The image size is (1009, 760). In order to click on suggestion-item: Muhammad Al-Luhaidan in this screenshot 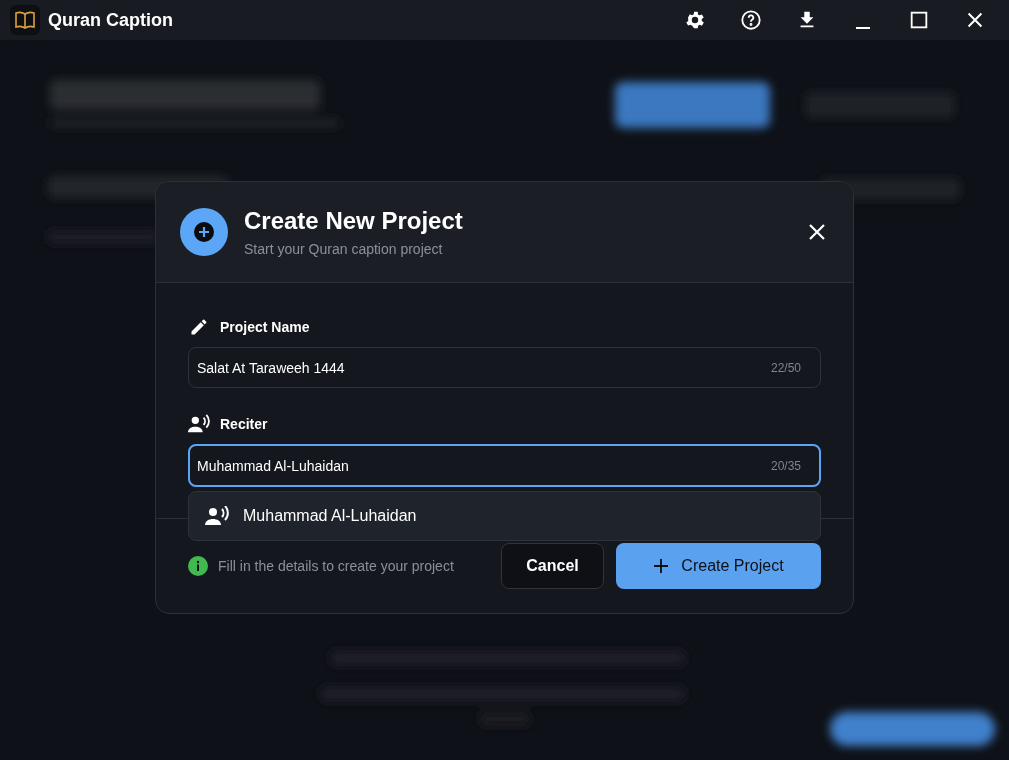, I will do `click(504, 516)`.